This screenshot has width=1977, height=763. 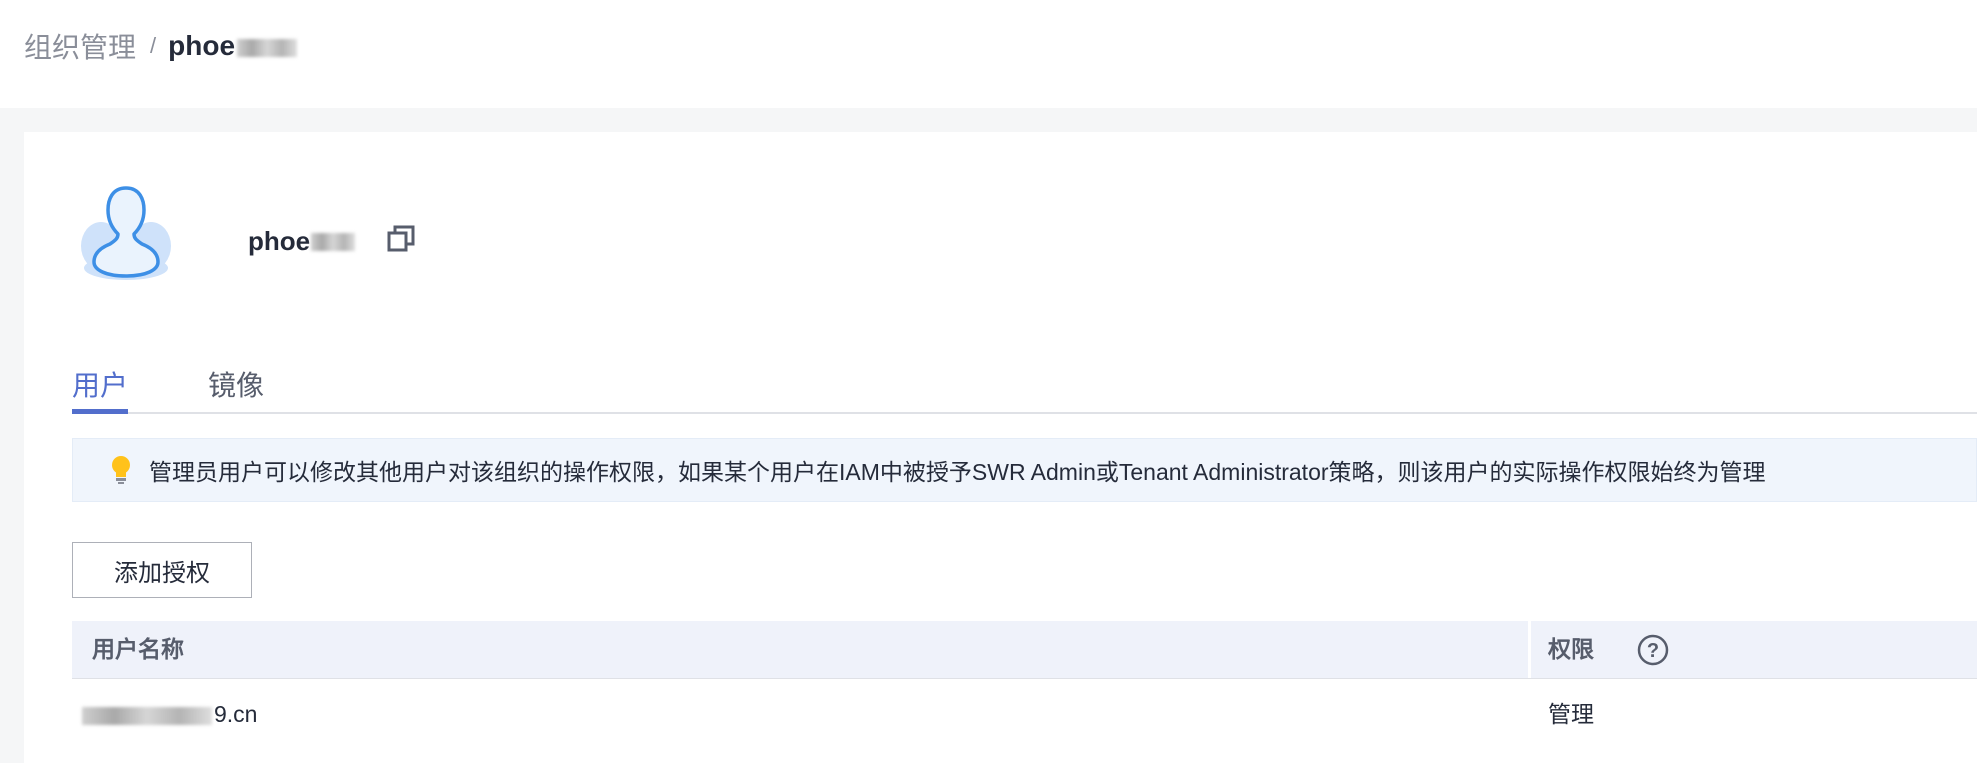 What do you see at coordinates (1024, 714) in the screenshot?
I see `table-row: 9.cn 管理` at bounding box center [1024, 714].